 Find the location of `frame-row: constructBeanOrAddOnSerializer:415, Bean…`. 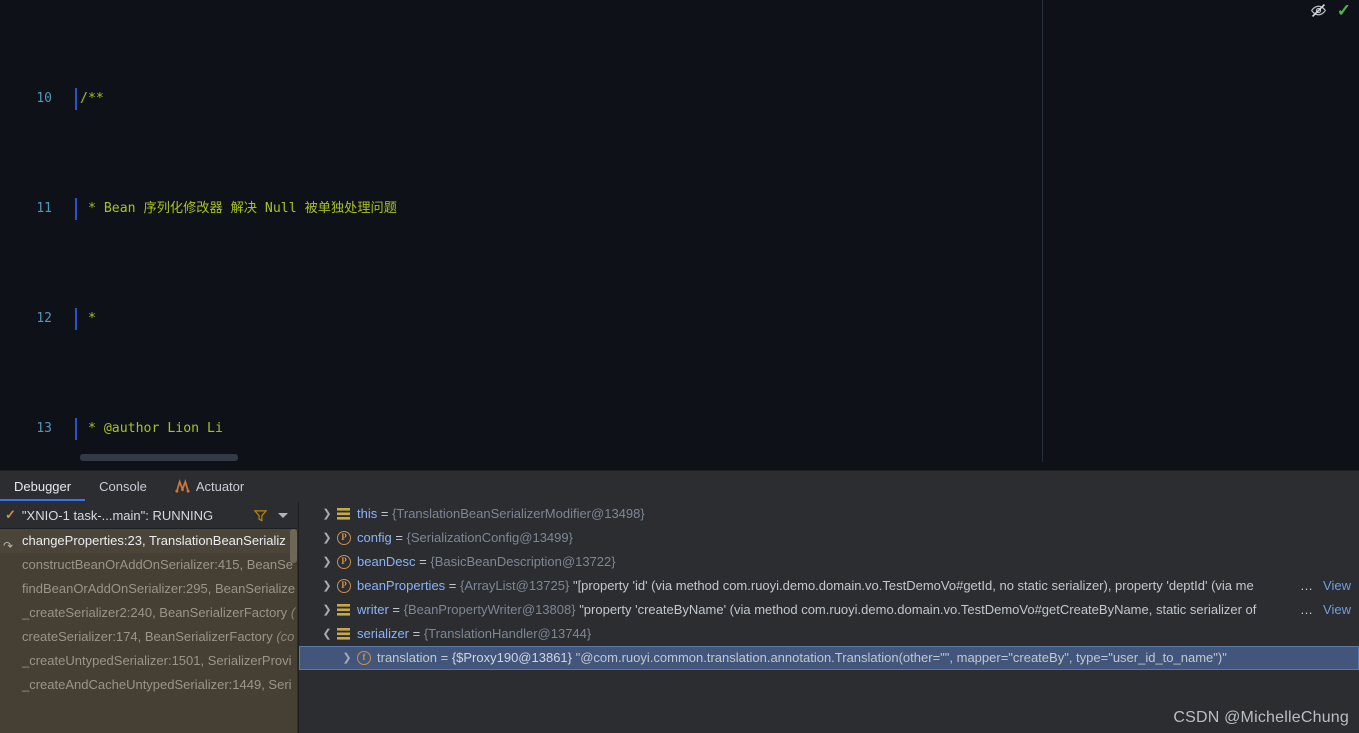

frame-row: constructBeanOrAddOnSerializer:415, Bean… is located at coordinates (148, 565).